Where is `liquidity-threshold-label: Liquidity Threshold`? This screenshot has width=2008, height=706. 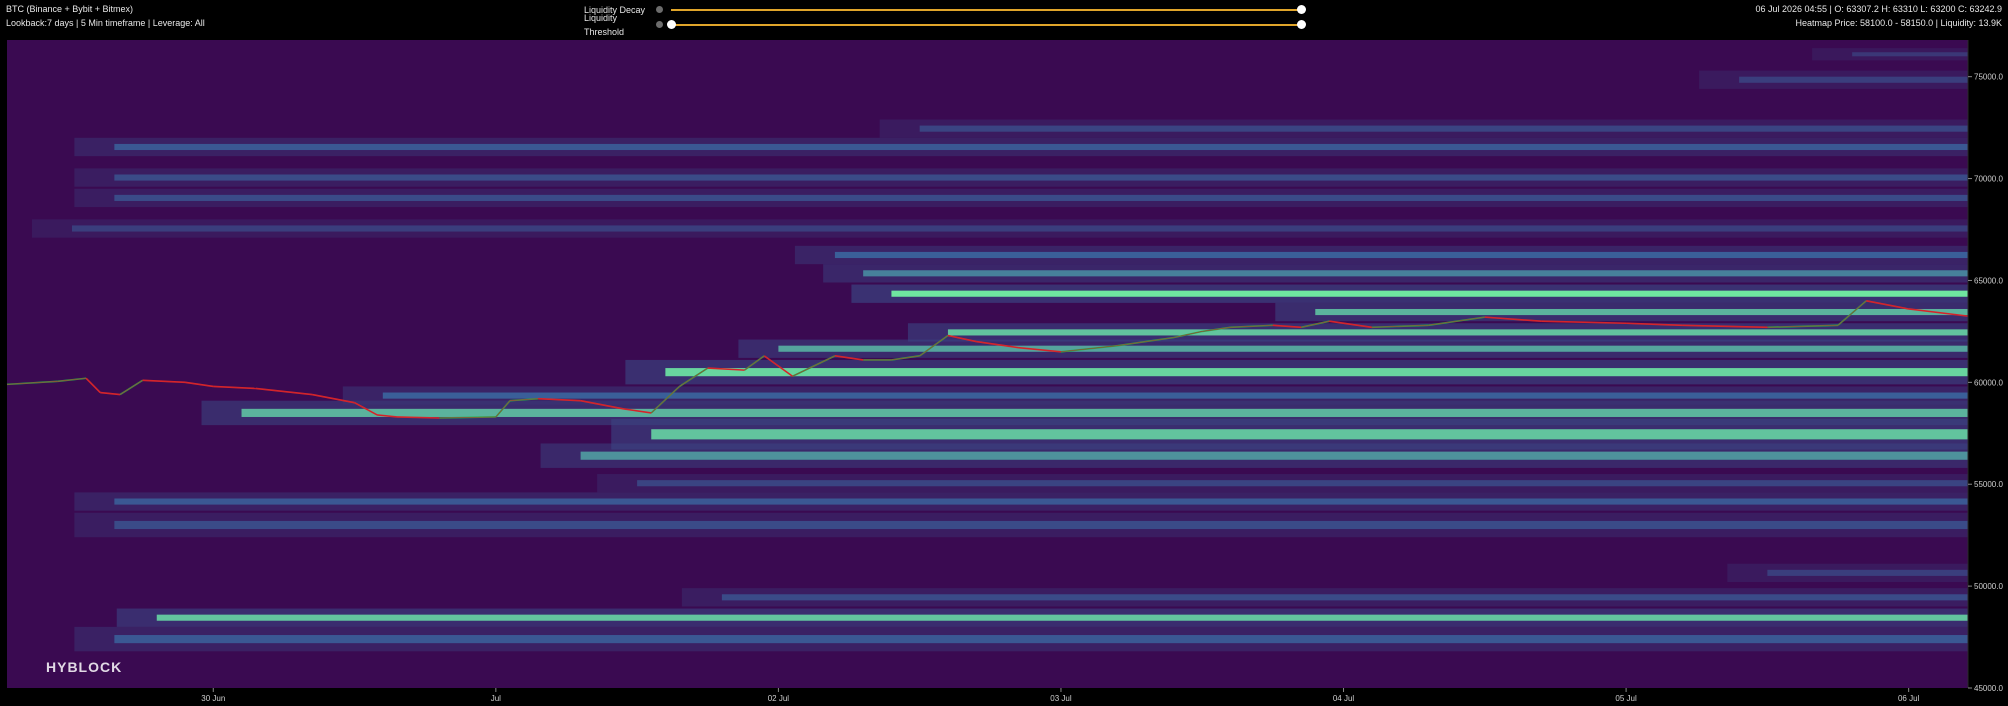
liquidity-threshold-label: Liquidity Threshold is located at coordinates (604, 24).